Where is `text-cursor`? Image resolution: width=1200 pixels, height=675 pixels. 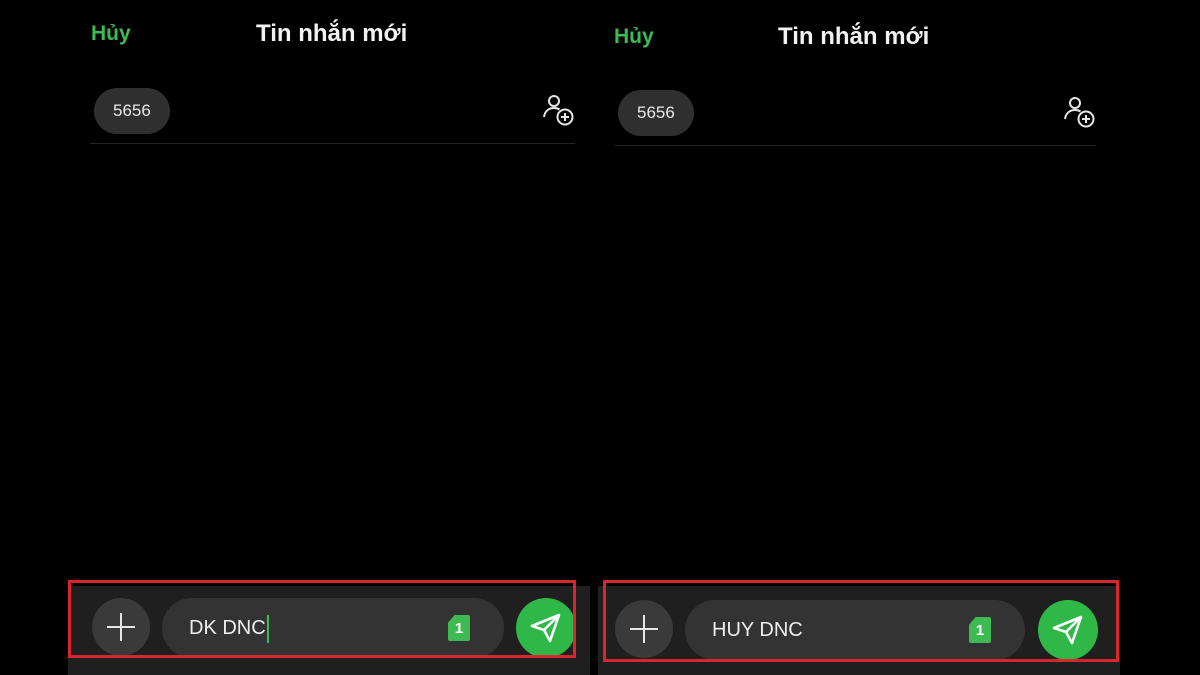 text-cursor is located at coordinates (267, 628).